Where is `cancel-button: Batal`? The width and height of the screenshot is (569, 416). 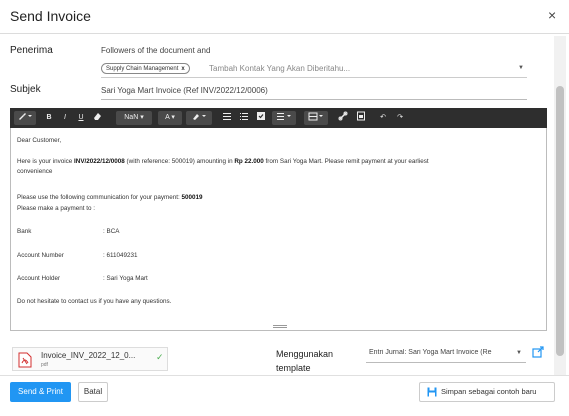 cancel-button: Batal is located at coordinates (93, 392).